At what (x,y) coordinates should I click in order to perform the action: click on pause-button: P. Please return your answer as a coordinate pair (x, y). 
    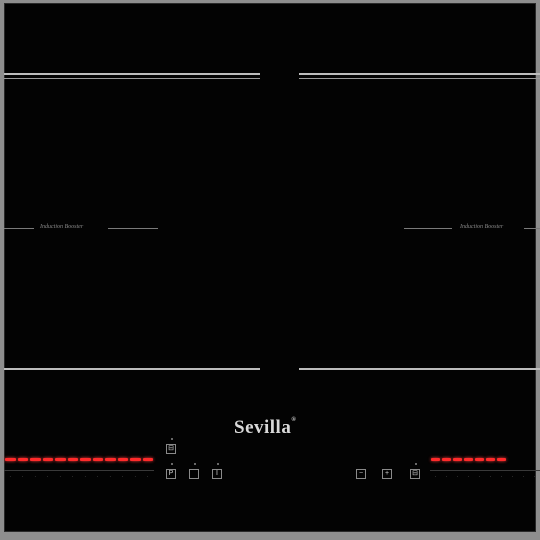
    Looking at the image, I should click on (171, 474).